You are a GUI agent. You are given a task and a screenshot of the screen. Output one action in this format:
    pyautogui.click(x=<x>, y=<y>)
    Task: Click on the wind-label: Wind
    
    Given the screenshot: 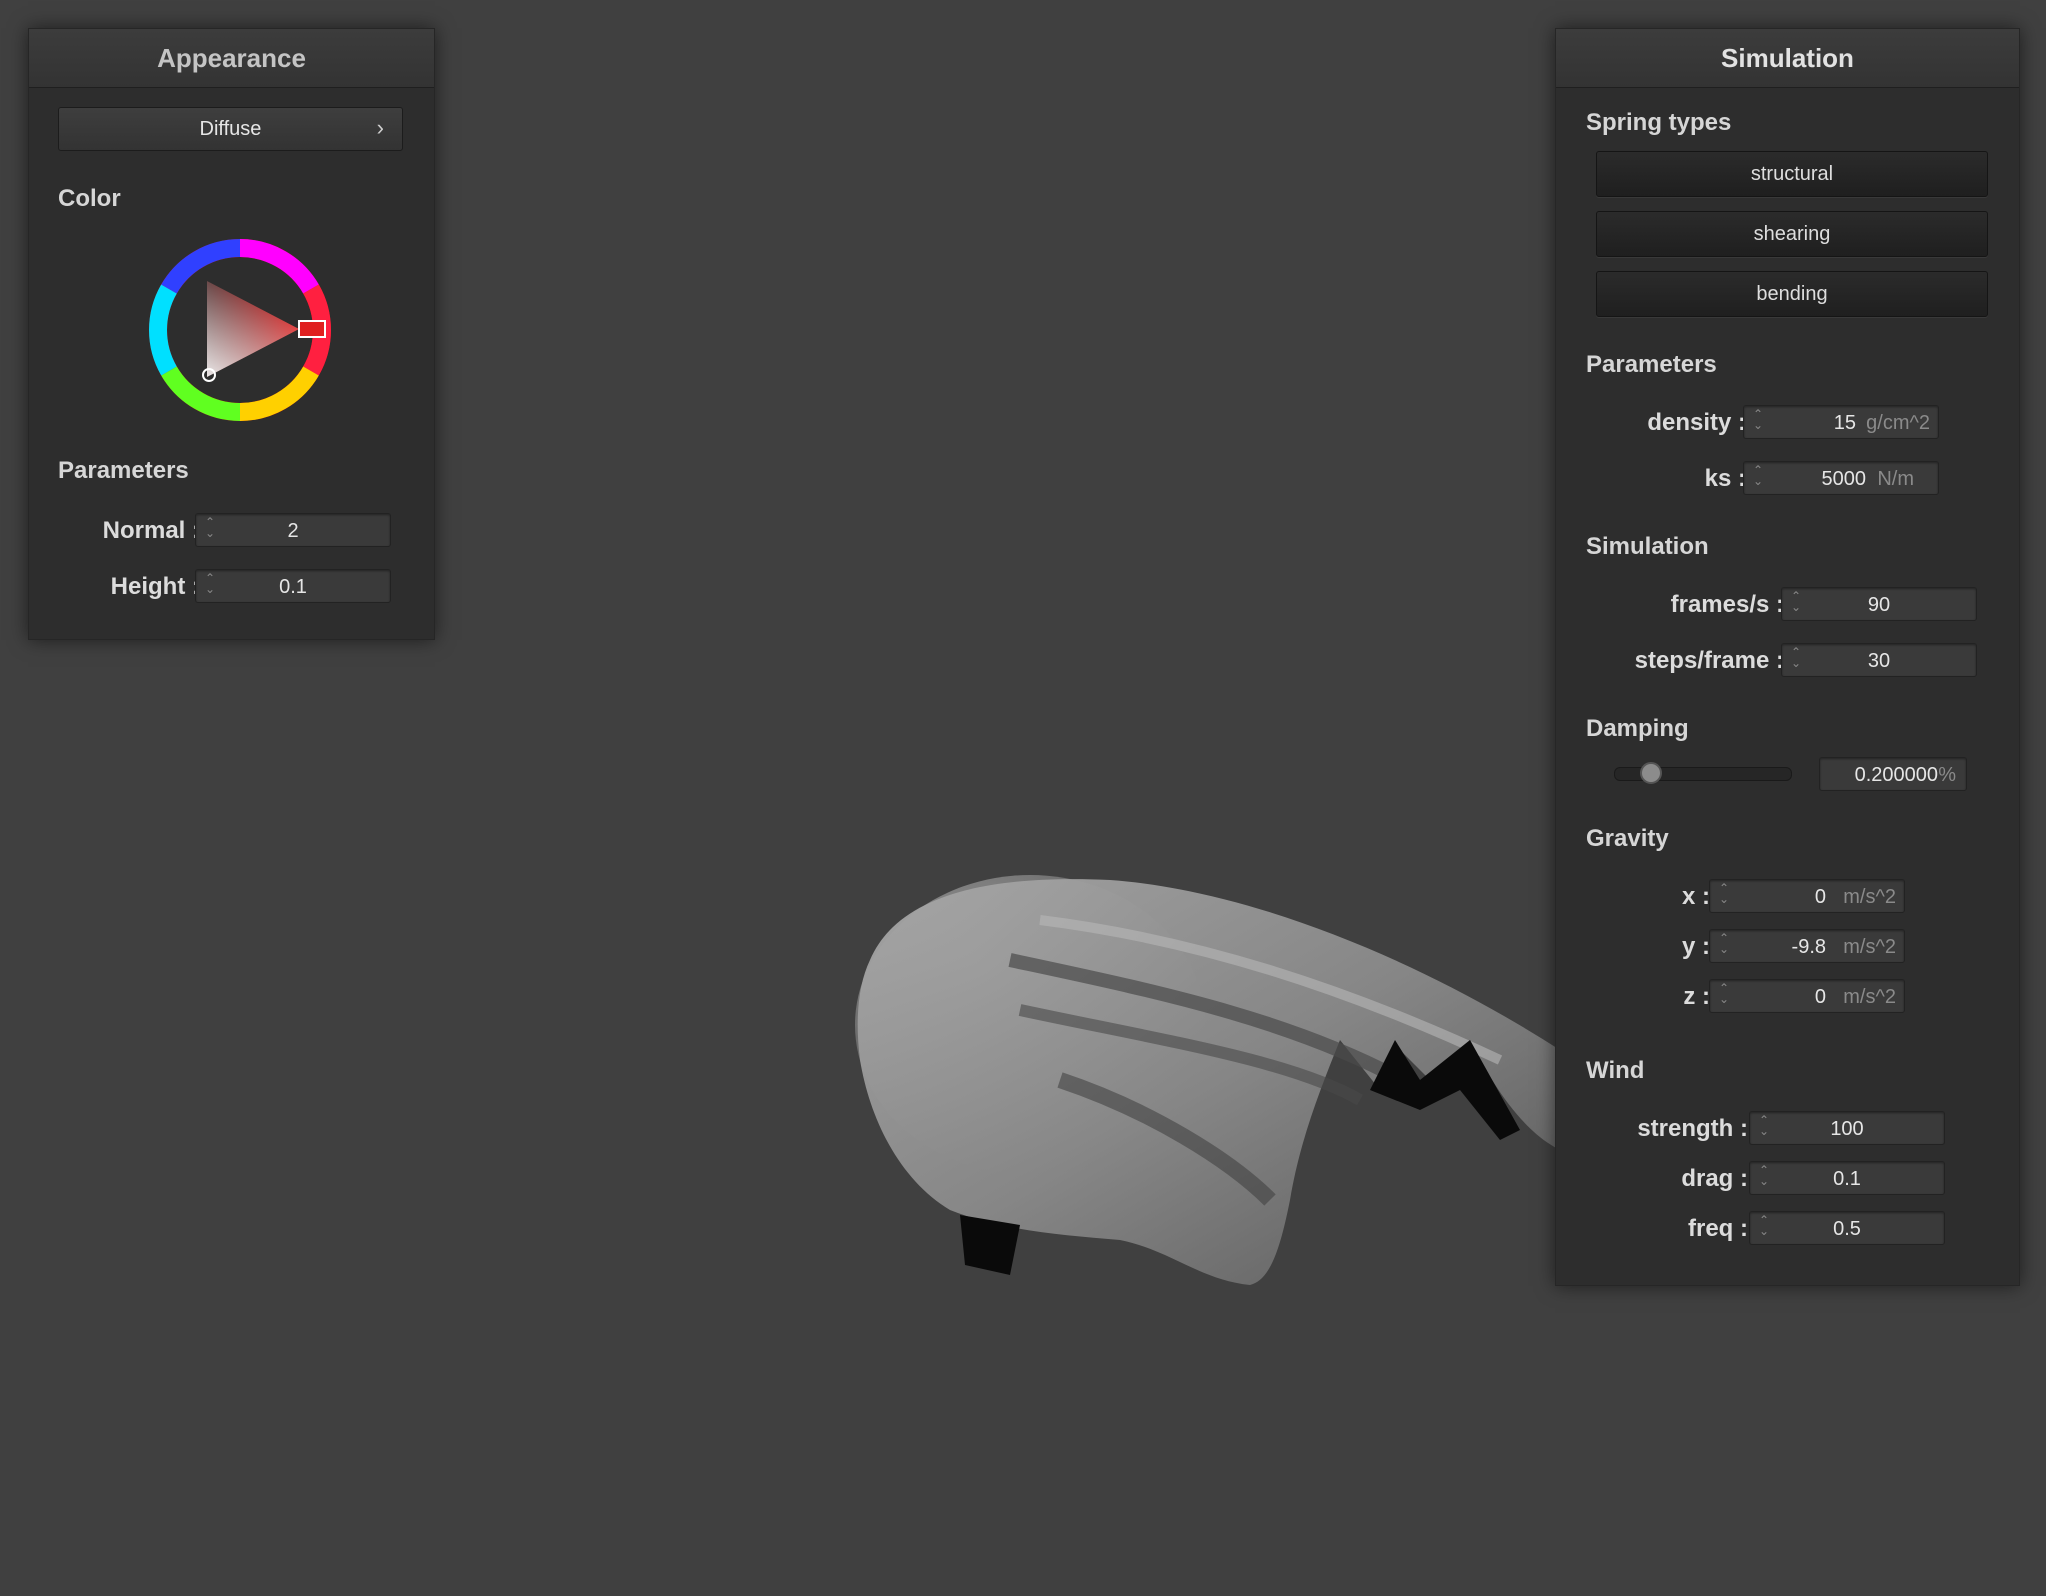 What is the action you would take?
    pyautogui.click(x=1615, y=1070)
    